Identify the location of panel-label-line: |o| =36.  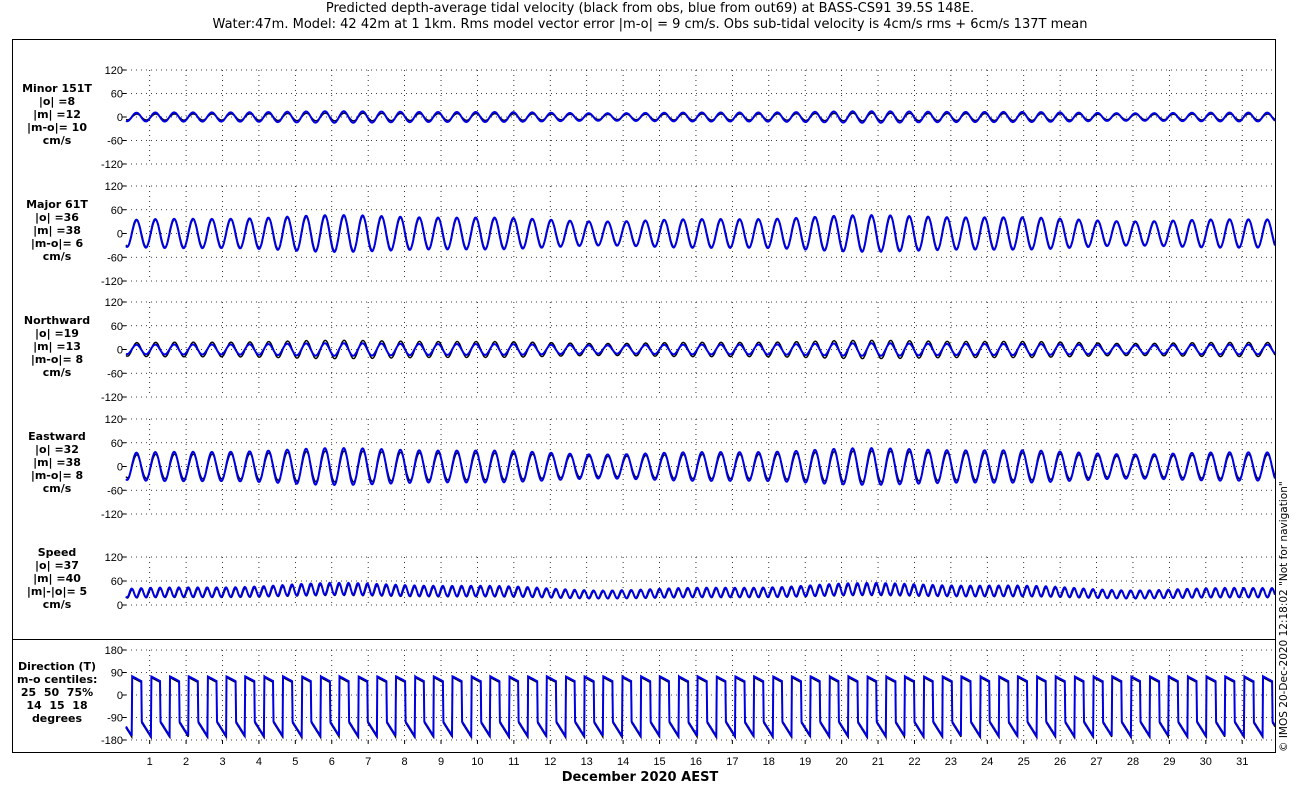
(57, 217).